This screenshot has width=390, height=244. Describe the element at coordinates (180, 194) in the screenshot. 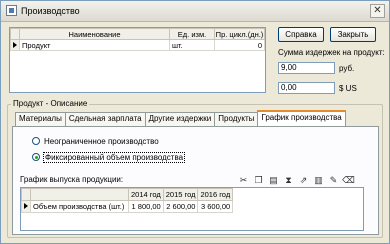

I see `year-header-2015: 2015 год` at that location.